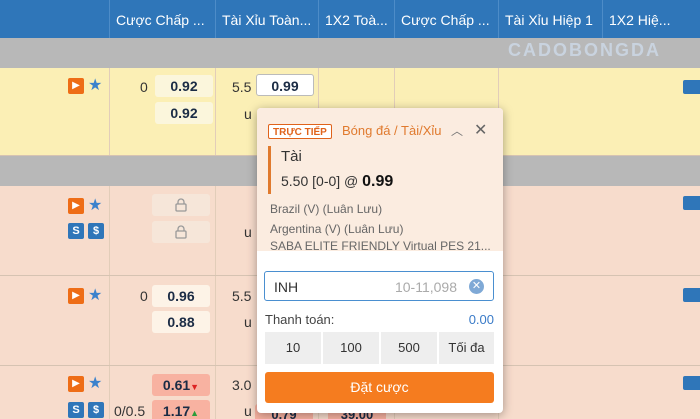 The height and width of the screenshot is (419, 700). What do you see at coordinates (351, 348) in the screenshot?
I see `quick-stake-100: 100` at bounding box center [351, 348].